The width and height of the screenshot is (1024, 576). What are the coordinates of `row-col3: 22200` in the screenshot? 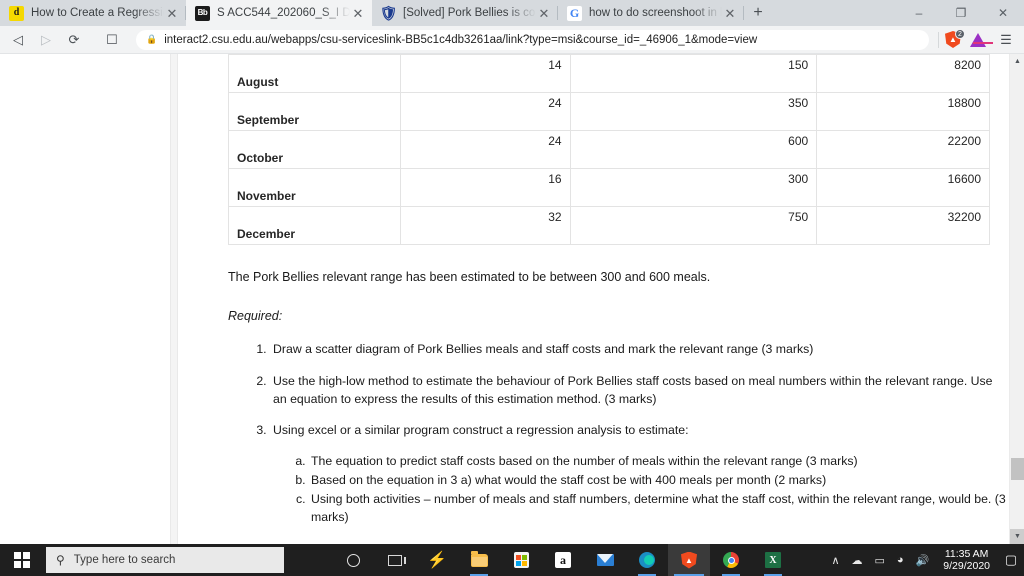 It's located at (903, 149).